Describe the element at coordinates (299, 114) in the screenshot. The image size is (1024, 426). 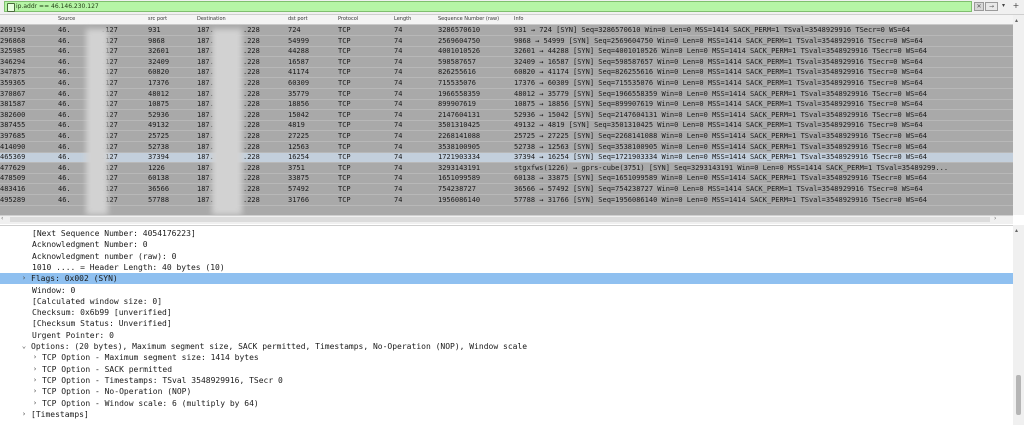
I see `packet-cell-dport: 15042` at that location.